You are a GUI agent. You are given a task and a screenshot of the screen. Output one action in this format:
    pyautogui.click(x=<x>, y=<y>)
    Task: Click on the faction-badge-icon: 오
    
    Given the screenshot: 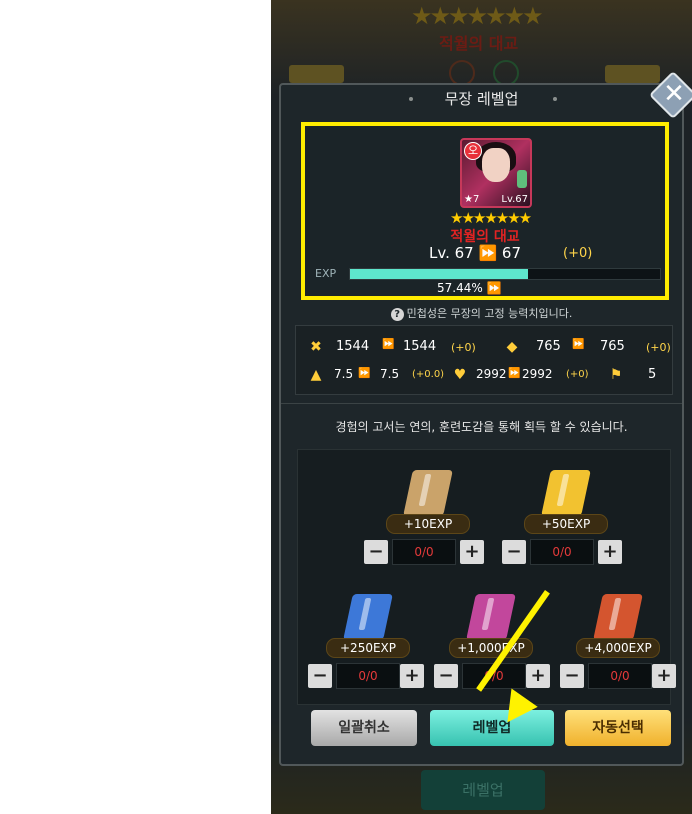 What is the action you would take?
    pyautogui.click(x=473, y=151)
    